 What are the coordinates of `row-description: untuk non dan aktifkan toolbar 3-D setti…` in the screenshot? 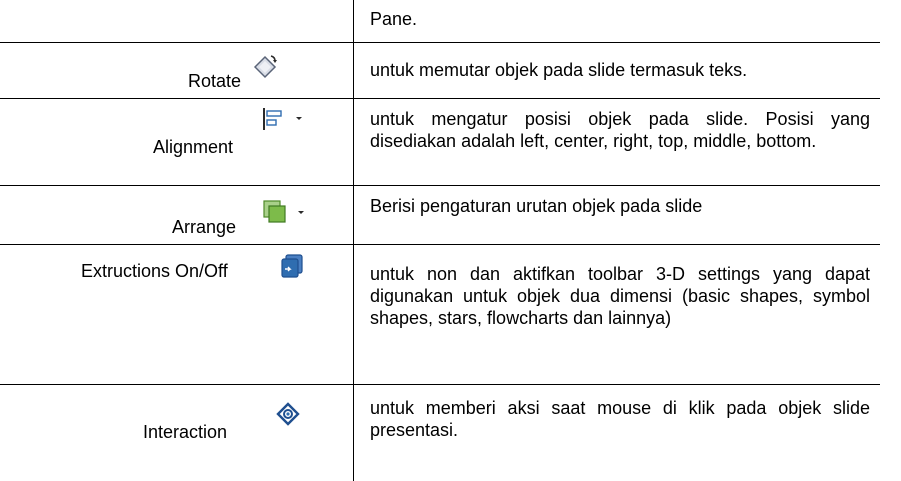 It's located at (620, 296).